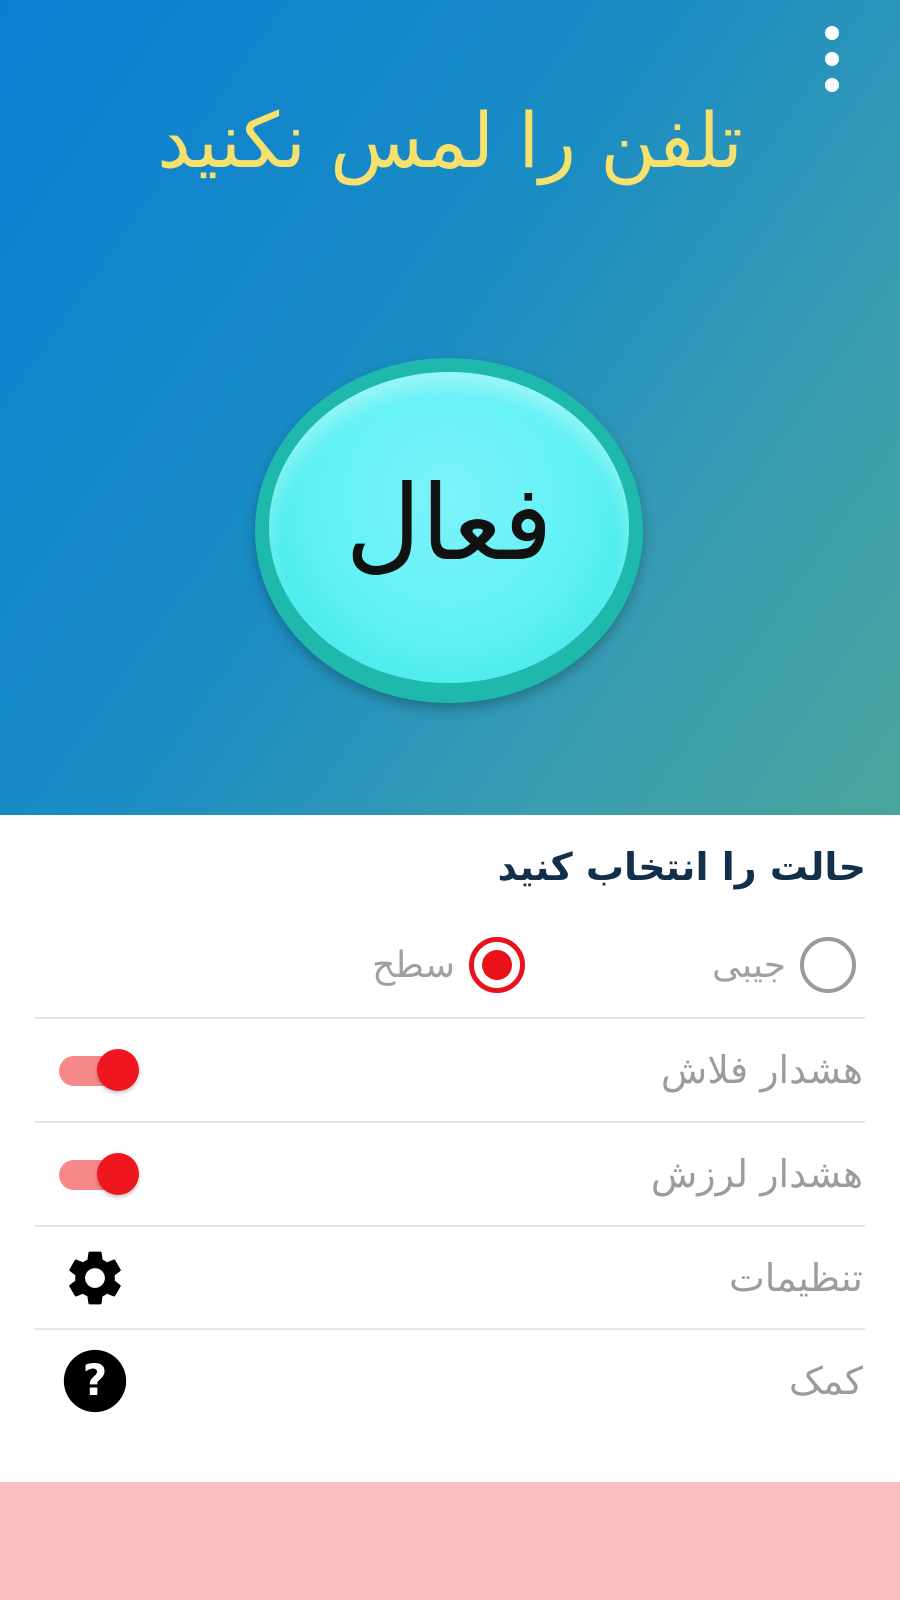 This screenshot has width=900, height=1600. I want to click on overflow-menu-icon, so click(832, 59).